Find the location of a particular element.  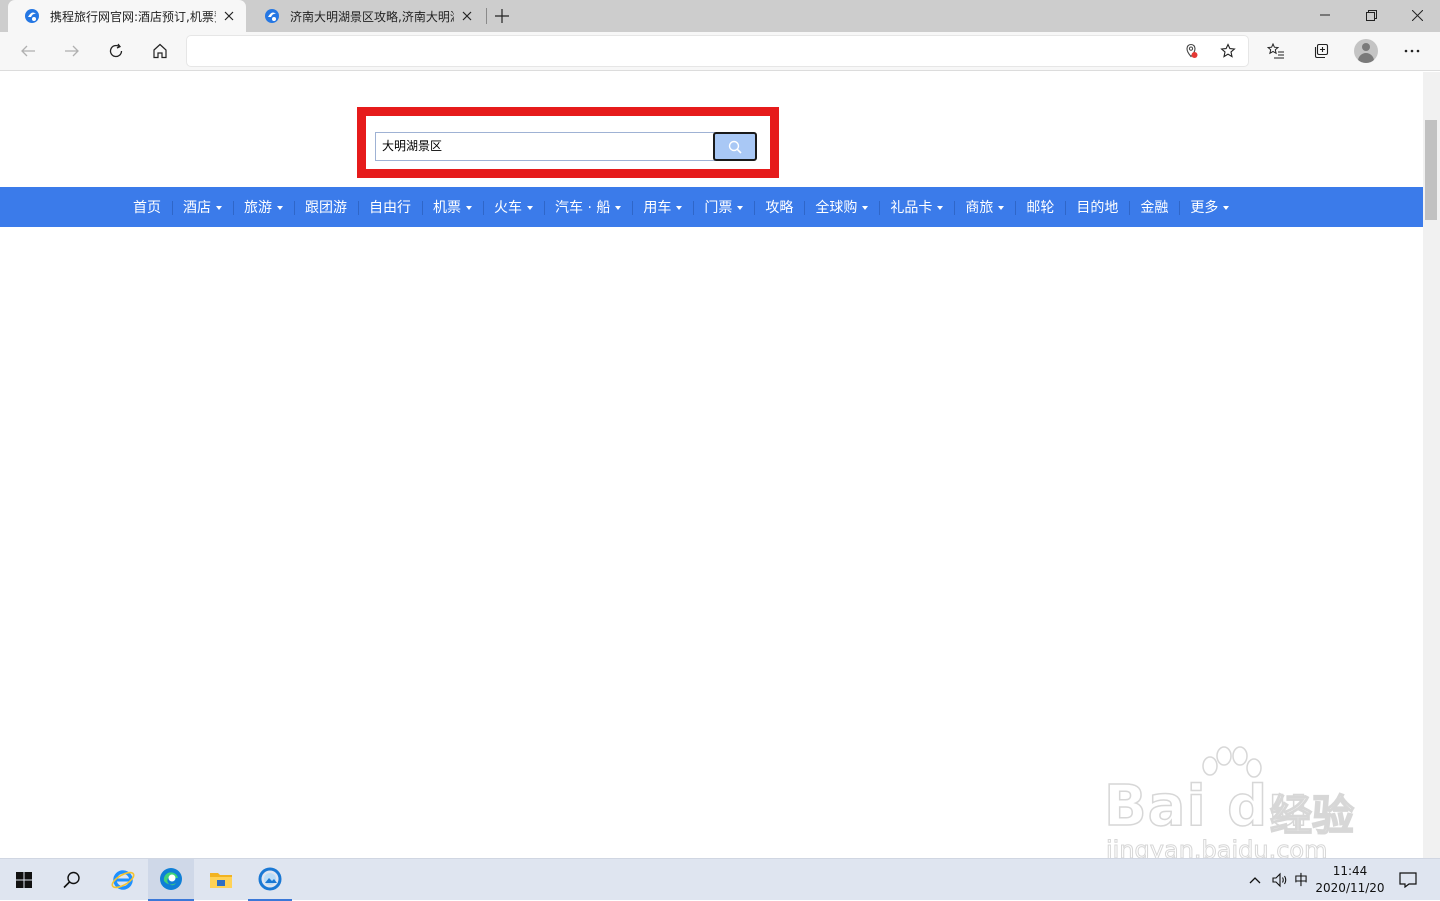

clock-date: 2020/11/20 is located at coordinates (1350, 888).